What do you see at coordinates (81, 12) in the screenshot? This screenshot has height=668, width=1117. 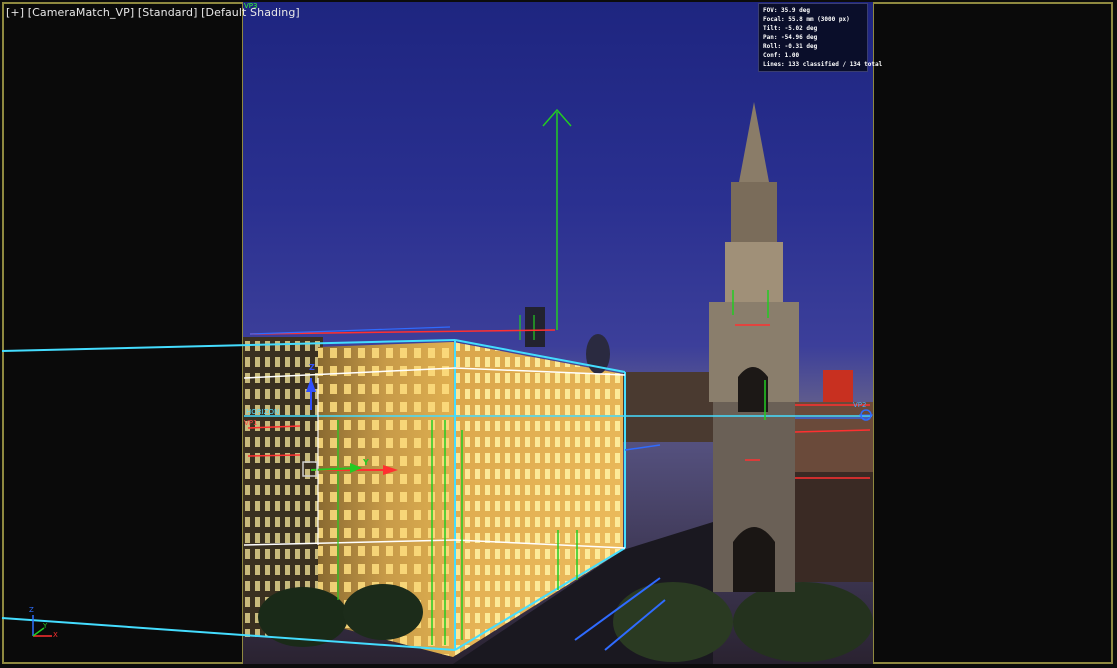 I see `viewport-camera-label: [CameraMatch_VP]` at bounding box center [81, 12].